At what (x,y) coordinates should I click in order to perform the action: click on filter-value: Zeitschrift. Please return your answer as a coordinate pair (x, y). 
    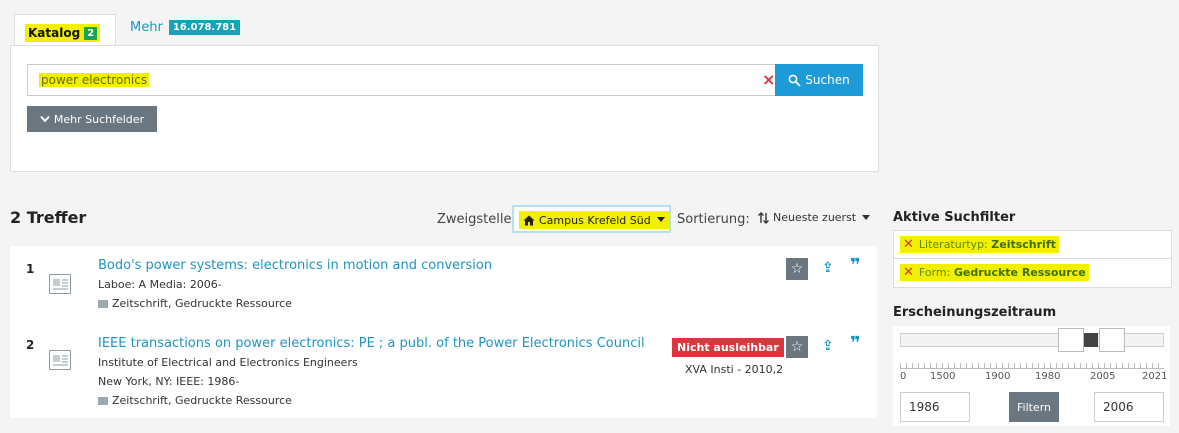
    Looking at the image, I should click on (1023, 244).